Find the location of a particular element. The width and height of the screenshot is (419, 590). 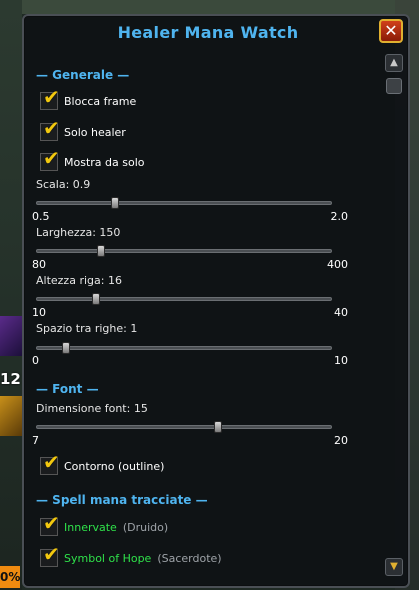

close-icon: ✕ is located at coordinates (391, 30).